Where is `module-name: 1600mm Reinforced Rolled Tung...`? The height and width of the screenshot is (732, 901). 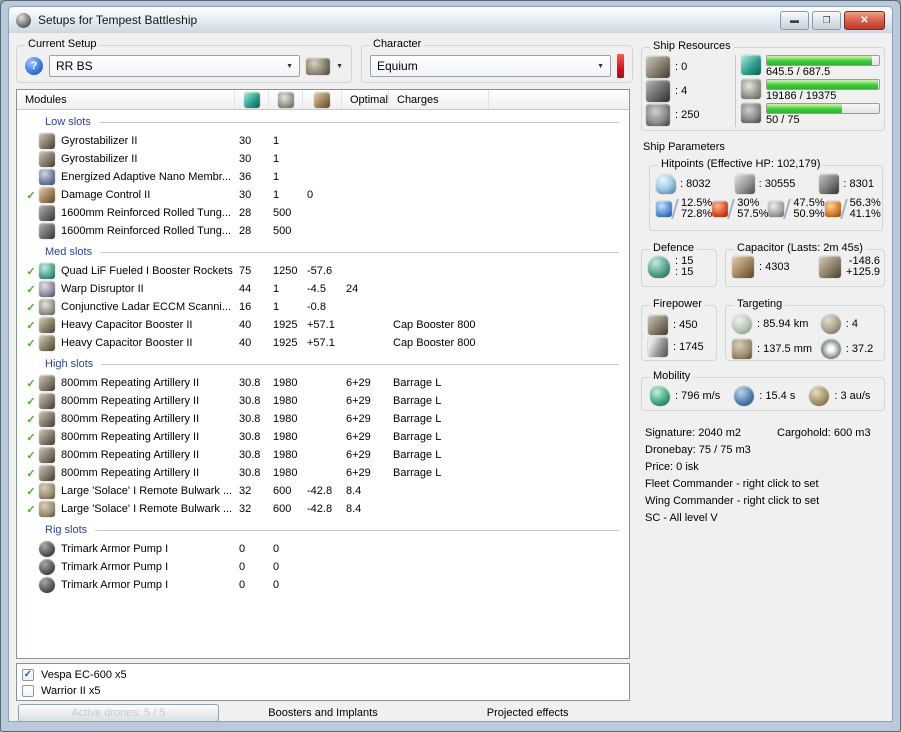
module-name: 1600mm Reinforced Rolled Tung... is located at coordinates (146, 213).